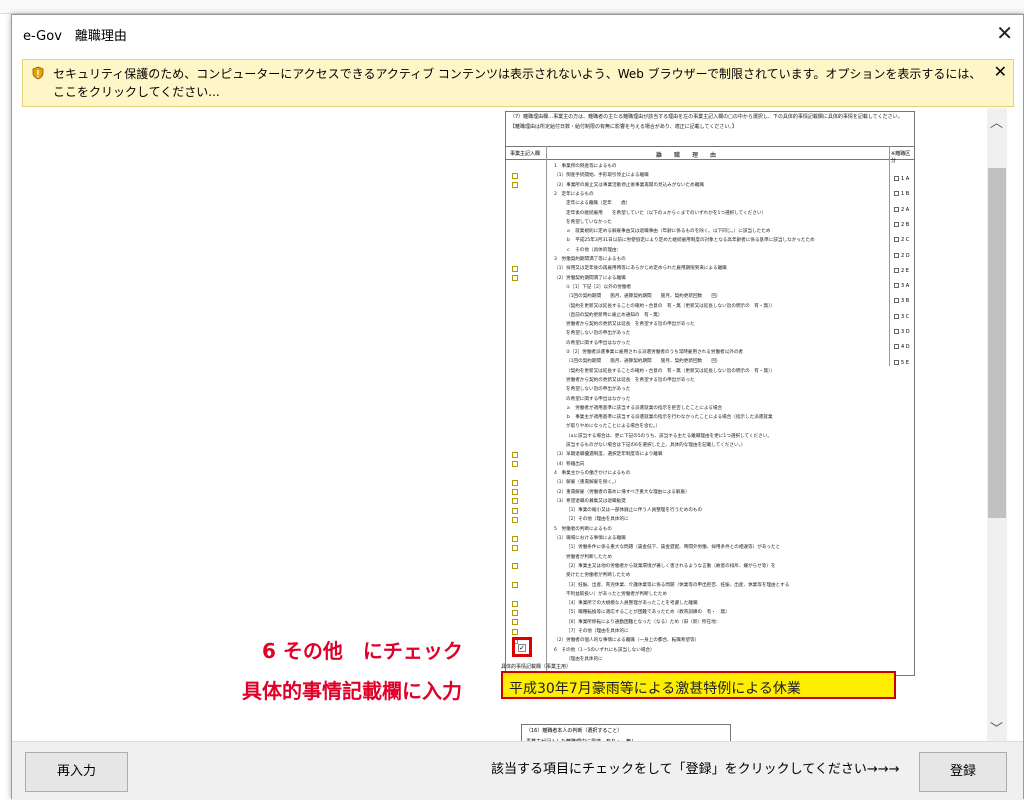  What do you see at coordinates (1000, 71) in the screenshot?
I see `infobar-close-icon: ✕` at bounding box center [1000, 71].